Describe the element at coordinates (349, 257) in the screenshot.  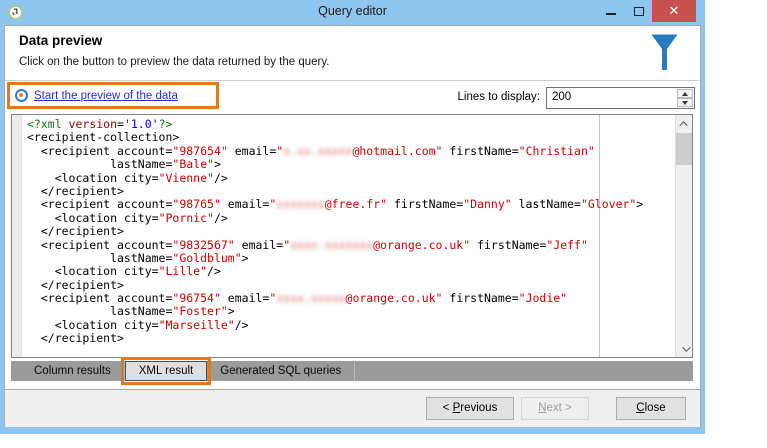
I see `code-line: lastName="Goldblum">` at that location.